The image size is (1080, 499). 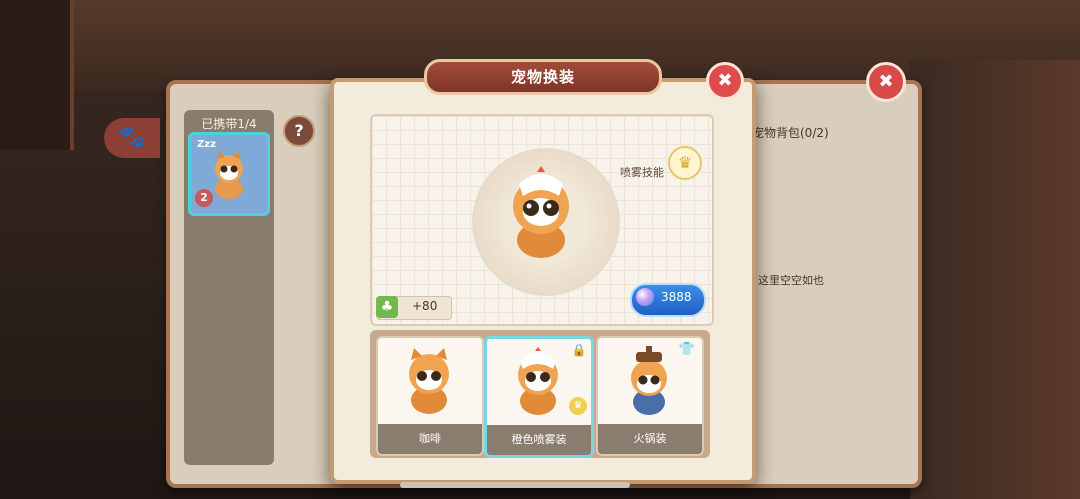 What do you see at coordinates (578, 406) in the screenshot?
I see `skill-mini-icon: ♛` at bounding box center [578, 406].